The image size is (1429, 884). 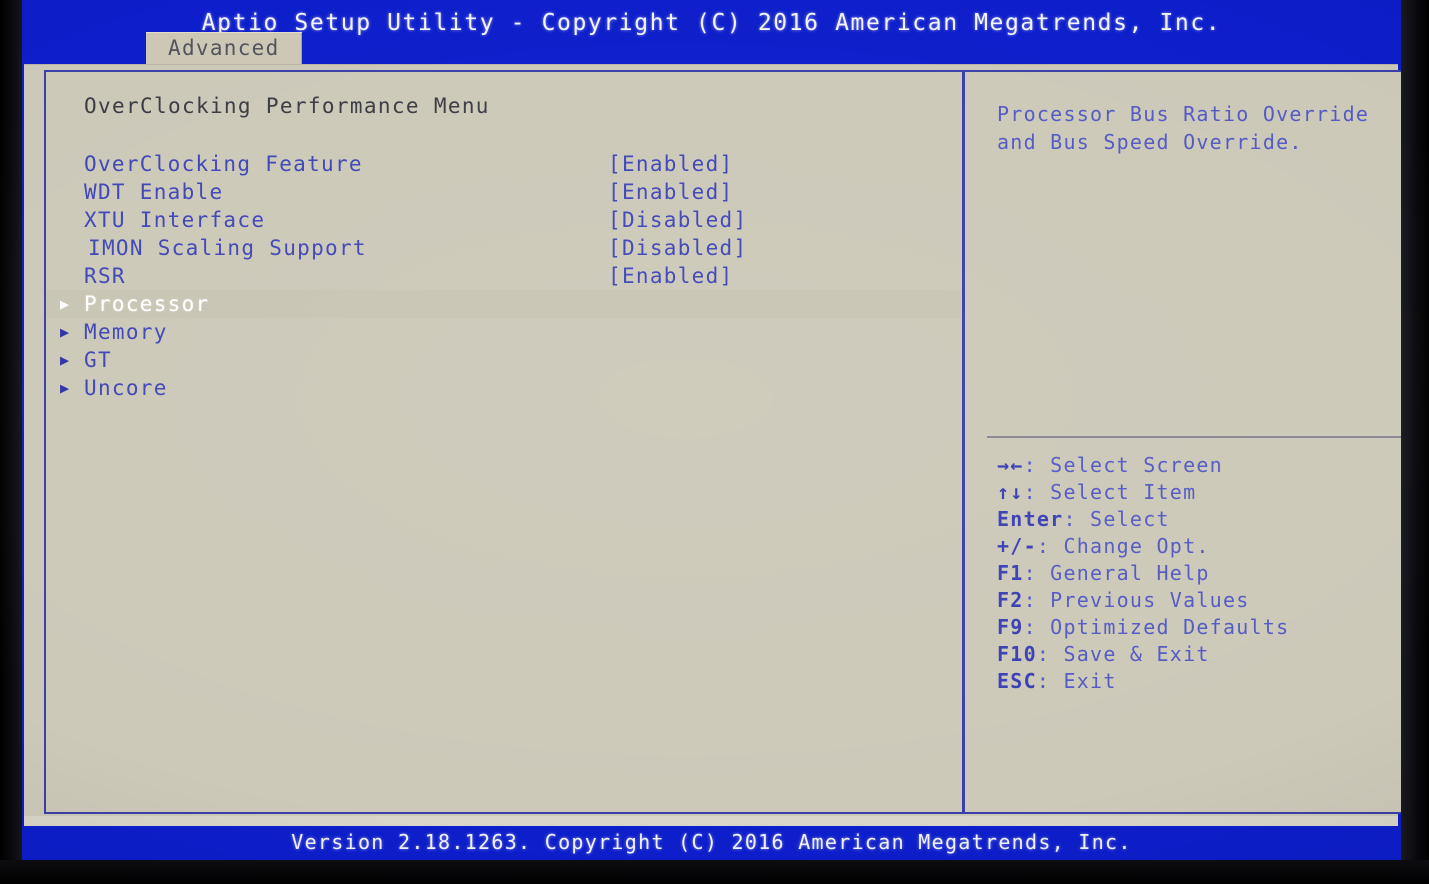 I want to click on legend-key: →←, so click(x=1010, y=465).